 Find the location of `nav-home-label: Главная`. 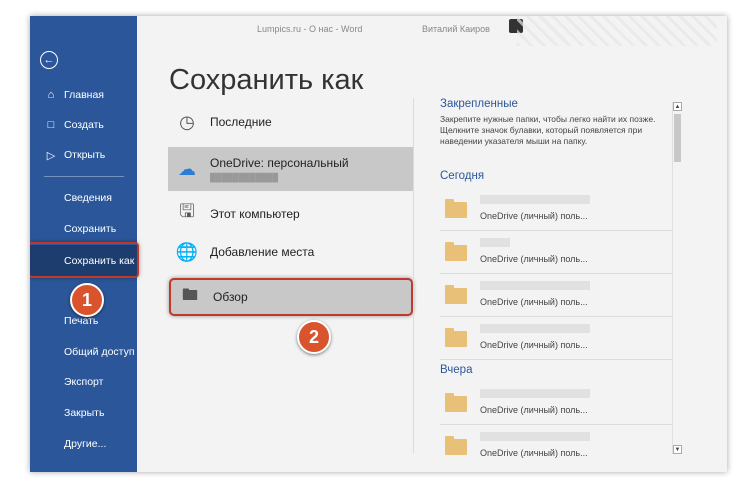

nav-home-label: Главная is located at coordinates (84, 95).